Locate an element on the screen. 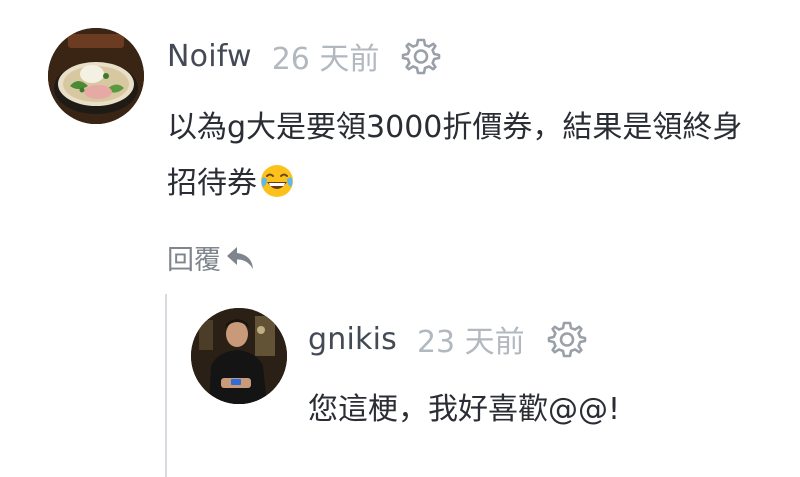 This screenshot has width=800, height=477. comment-line-text: 招待券 is located at coordinates (212, 183).